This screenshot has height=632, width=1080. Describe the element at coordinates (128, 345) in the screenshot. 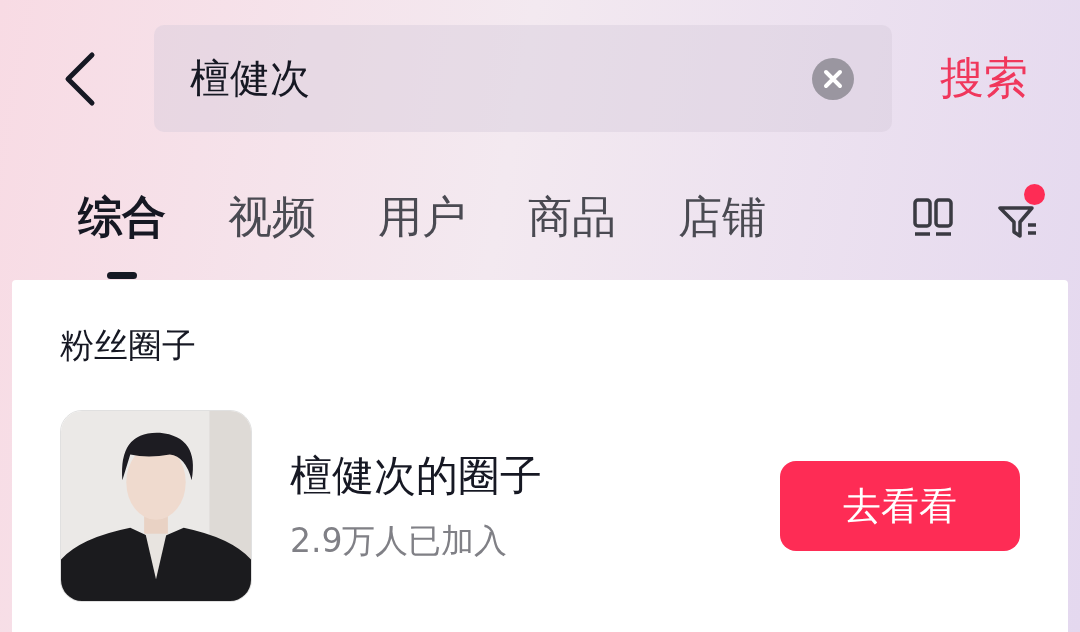

I see `section-title: 粉丝圈子` at that location.